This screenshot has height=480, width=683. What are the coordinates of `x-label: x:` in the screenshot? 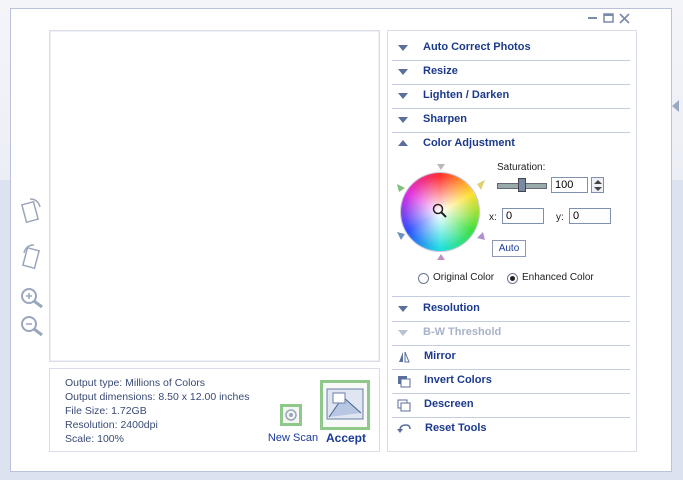 It's located at (493, 217).